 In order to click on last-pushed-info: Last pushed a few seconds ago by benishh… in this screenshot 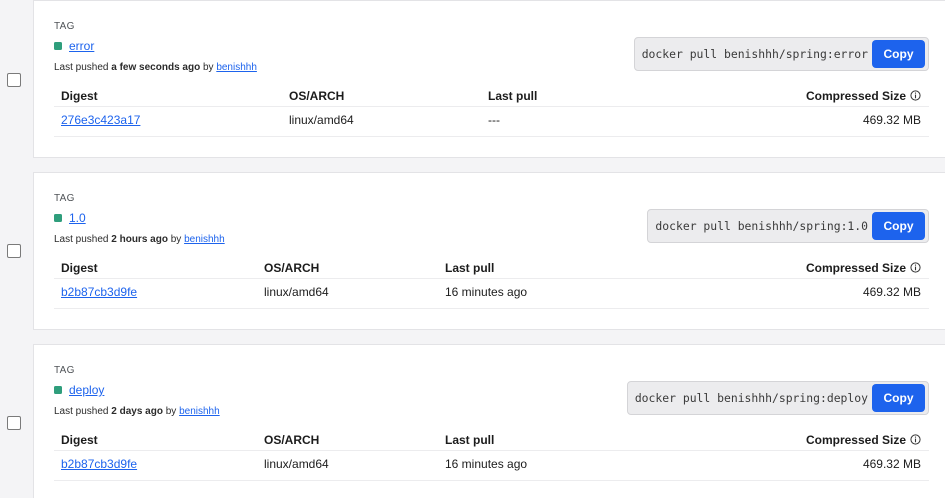, I will do `click(155, 67)`.